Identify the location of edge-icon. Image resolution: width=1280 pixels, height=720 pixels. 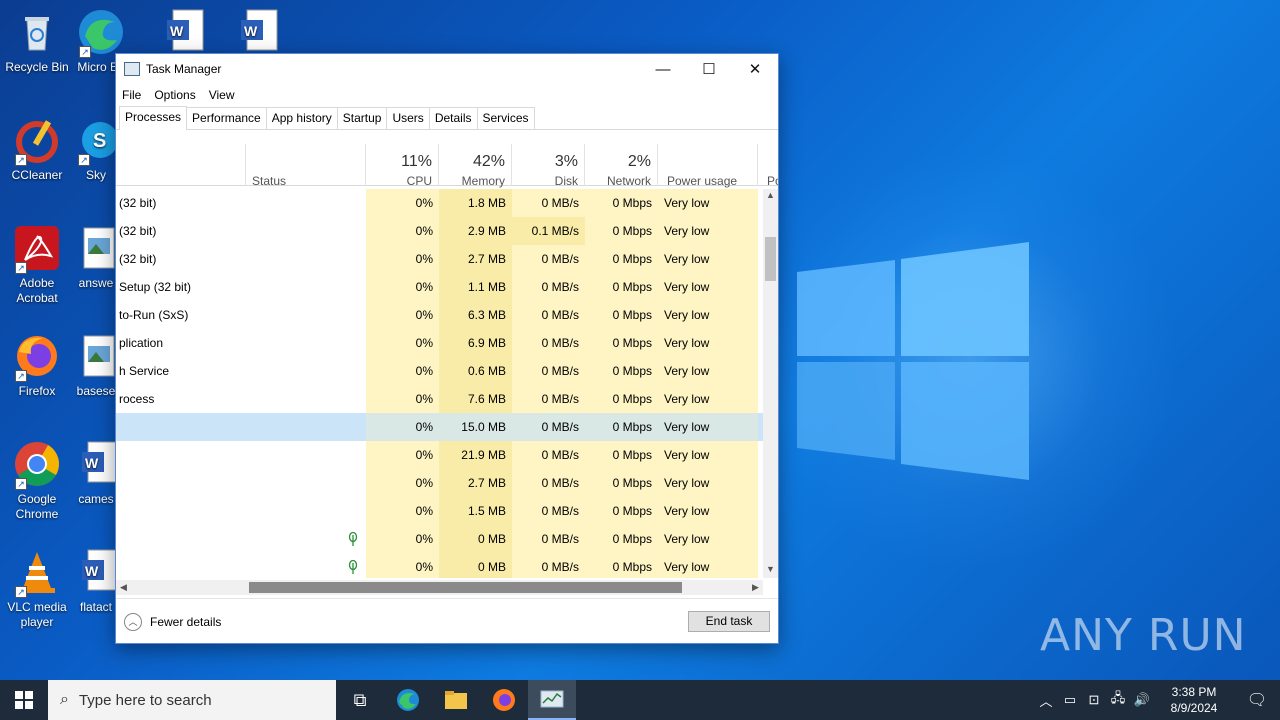
(408, 700).